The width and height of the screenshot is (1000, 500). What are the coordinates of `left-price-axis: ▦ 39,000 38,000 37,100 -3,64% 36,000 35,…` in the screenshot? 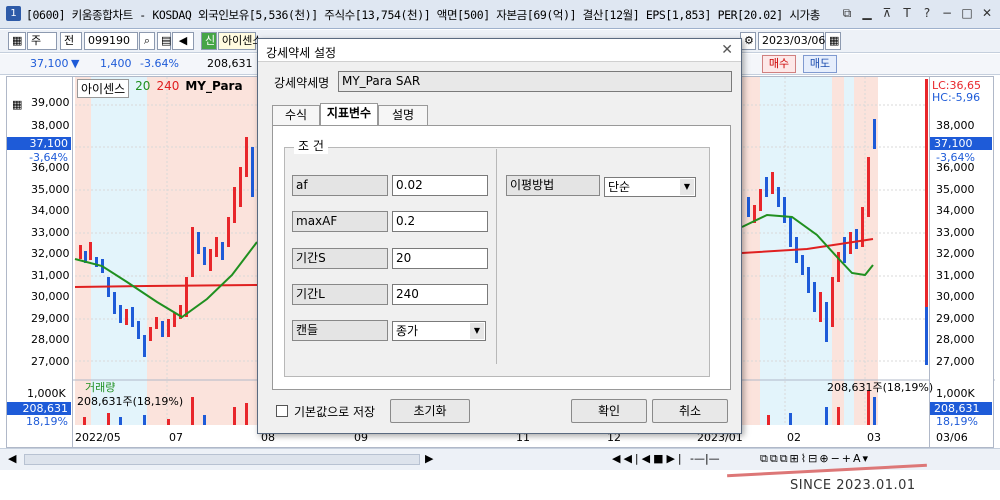 It's located at (40, 262).